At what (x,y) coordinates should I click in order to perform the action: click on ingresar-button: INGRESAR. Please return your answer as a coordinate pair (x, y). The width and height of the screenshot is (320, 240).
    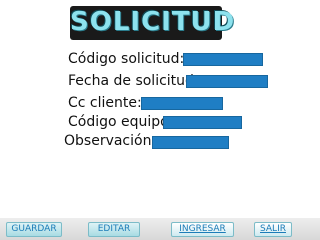
    Looking at the image, I should click on (202, 229).